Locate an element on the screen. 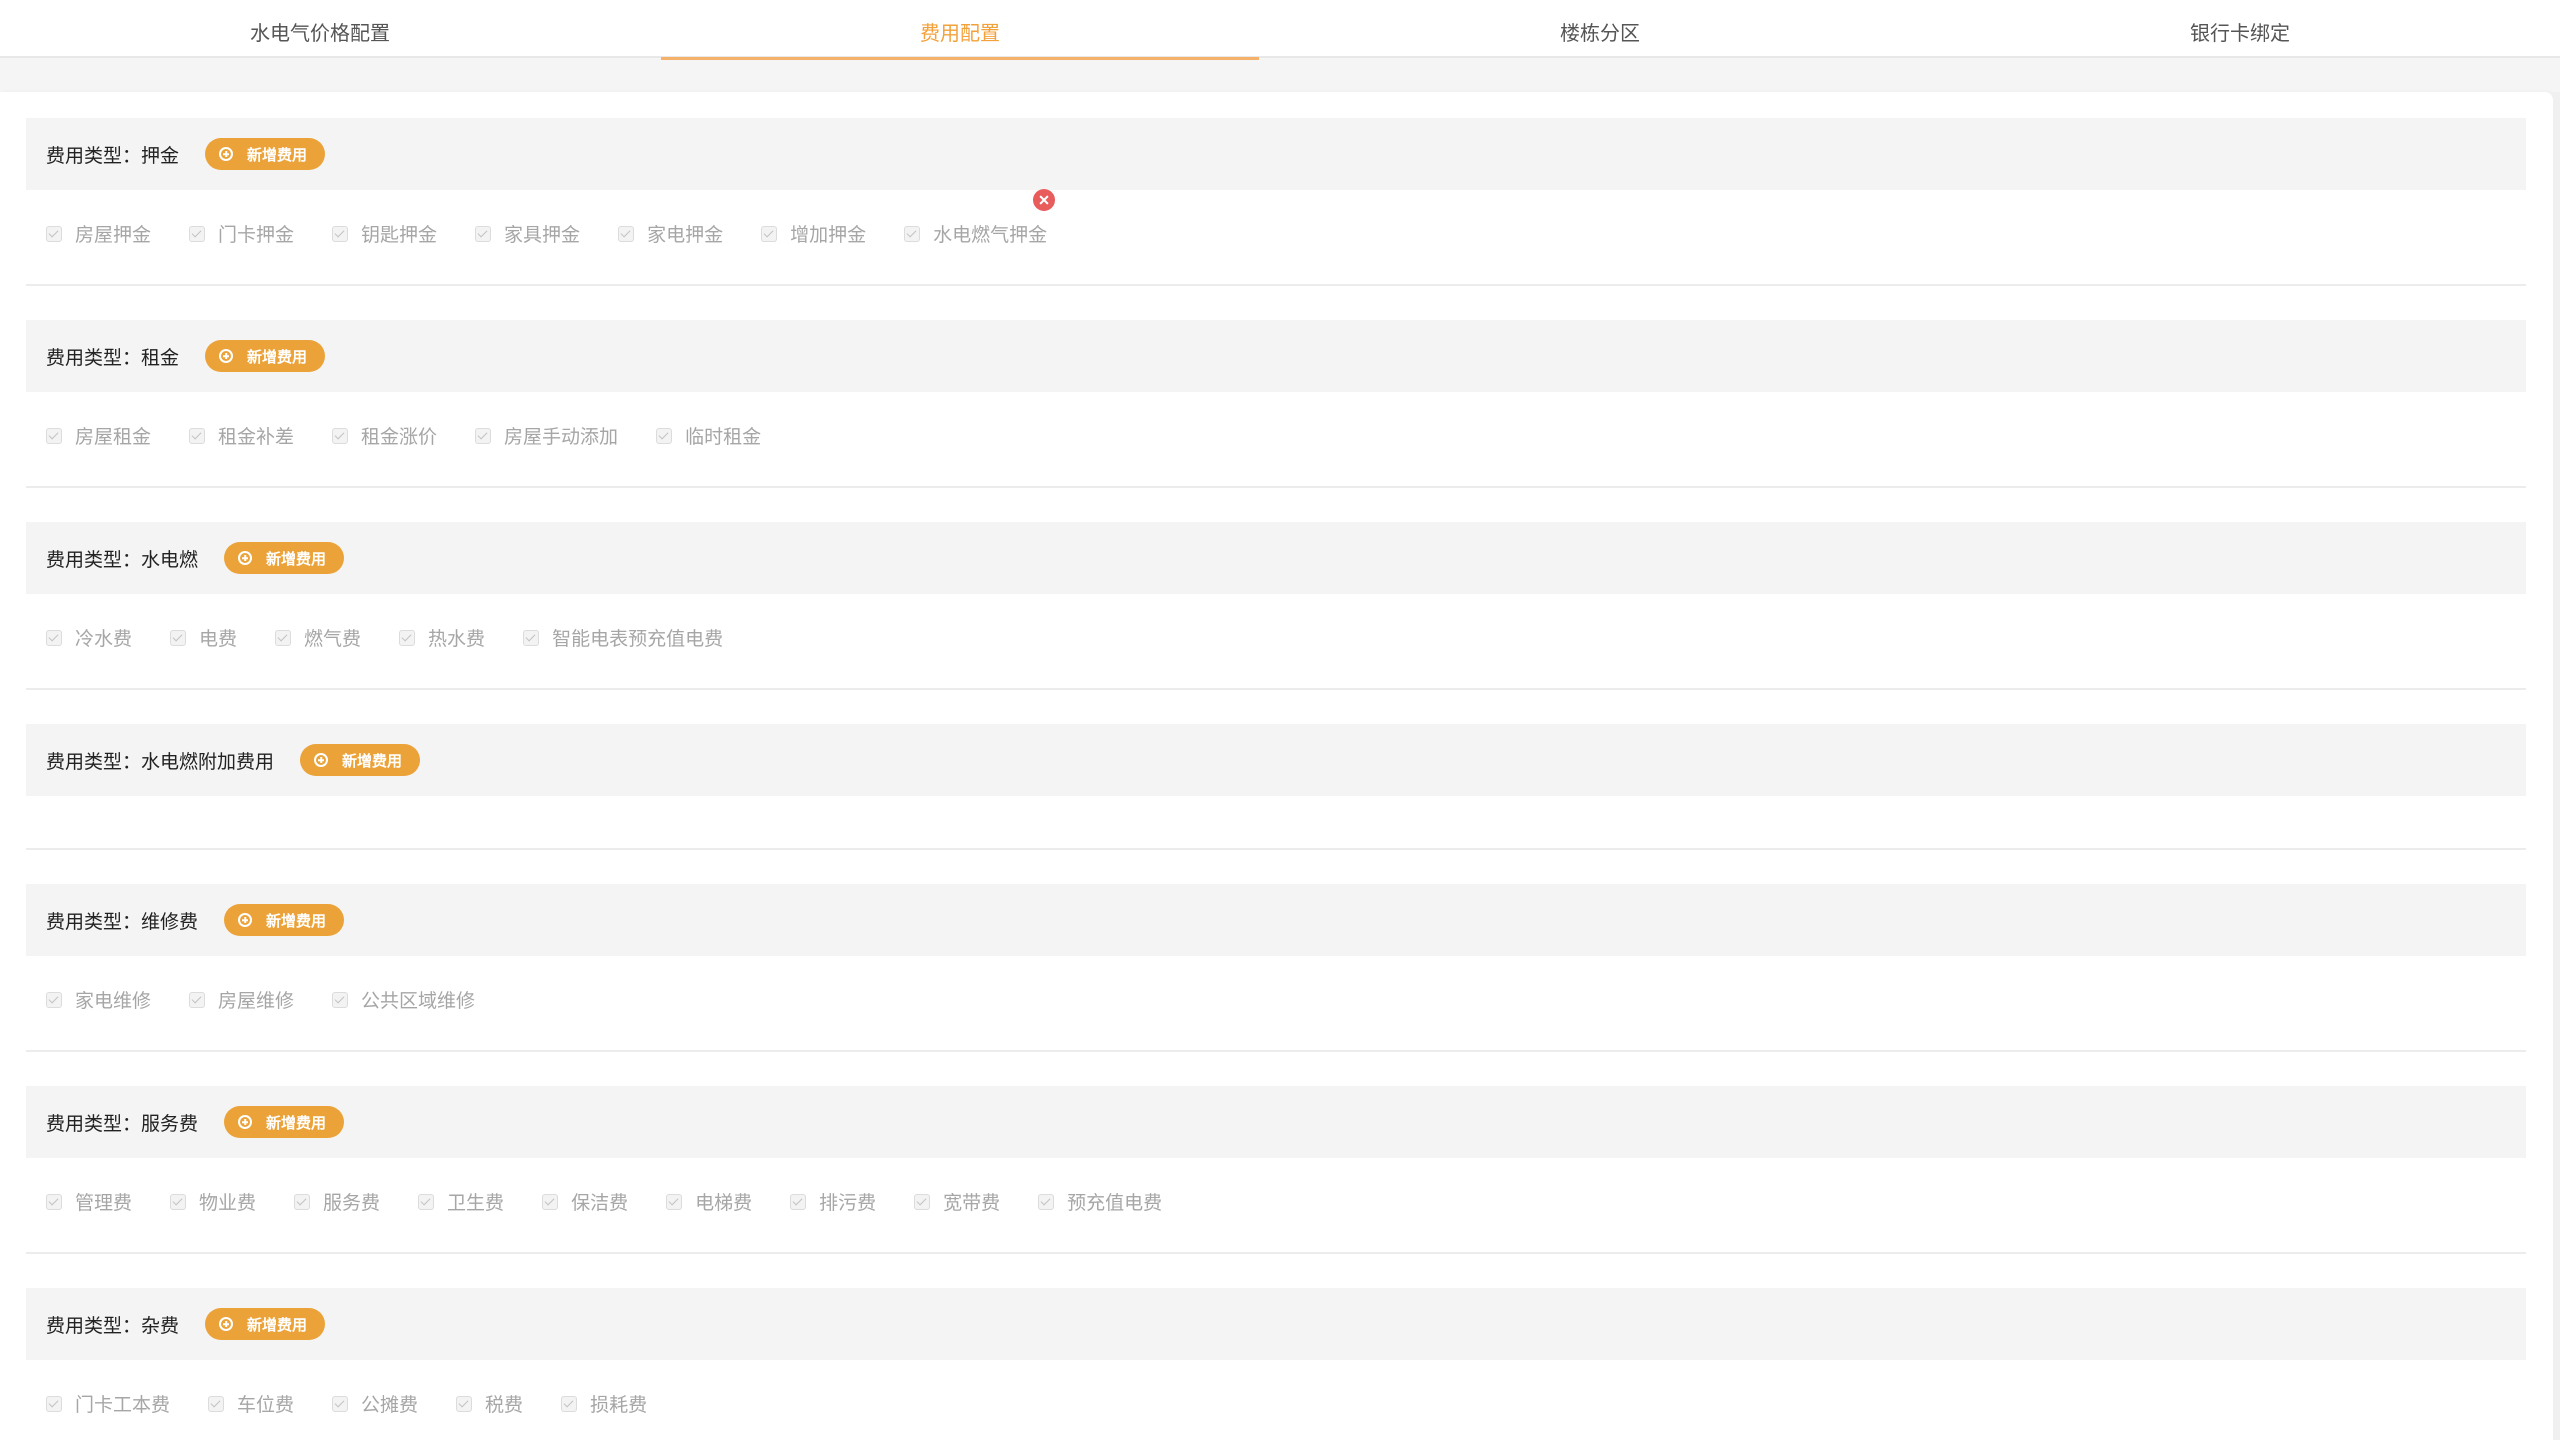 The image size is (2560, 1440). fee-item-label: 车位费 is located at coordinates (266, 1405).